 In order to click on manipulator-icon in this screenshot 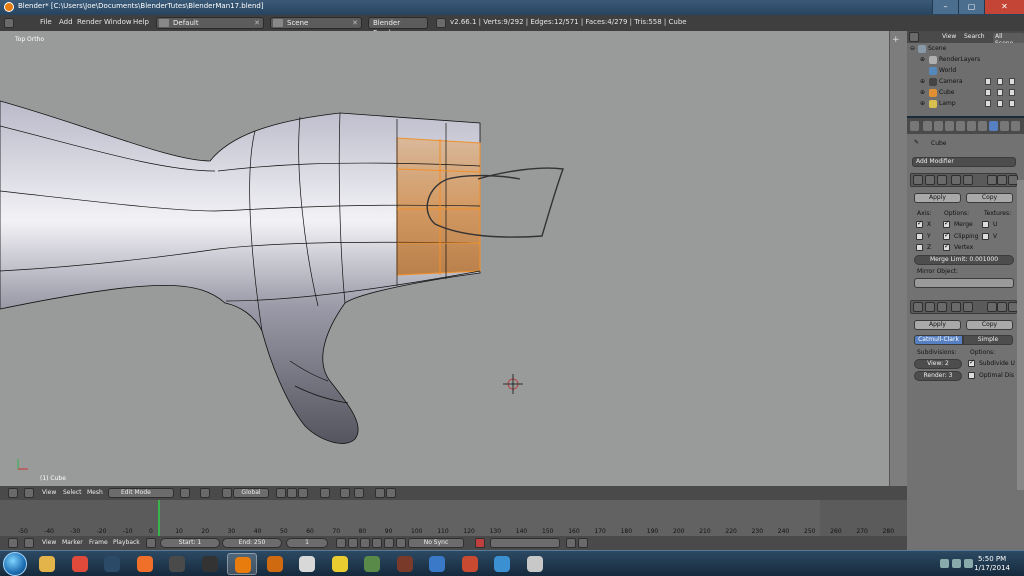, I will do `click(227, 493)`.